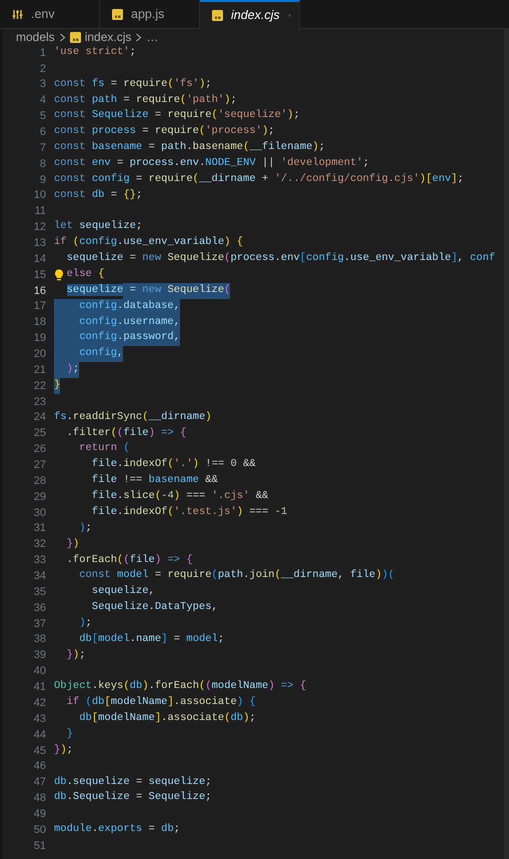 Image resolution: width=509 pixels, height=859 pixels. What do you see at coordinates (39, 306) in the screenshot?
I see `line-number: 17` at bounding box center [39, 306].